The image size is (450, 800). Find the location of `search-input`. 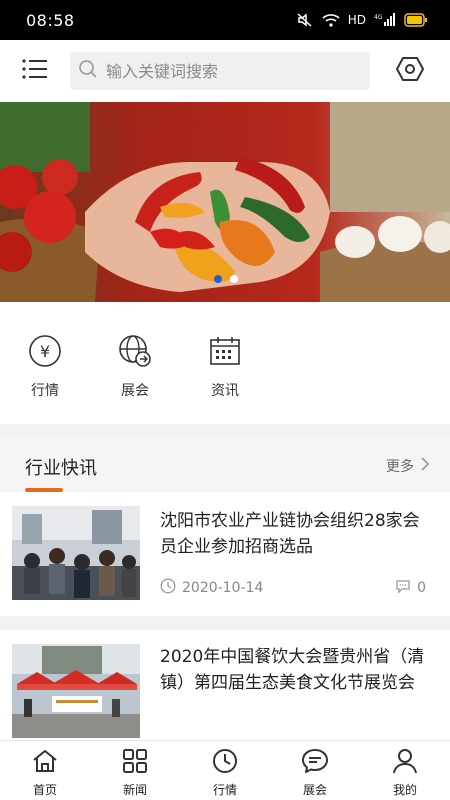

search-input is located at coordinates (226, 71).